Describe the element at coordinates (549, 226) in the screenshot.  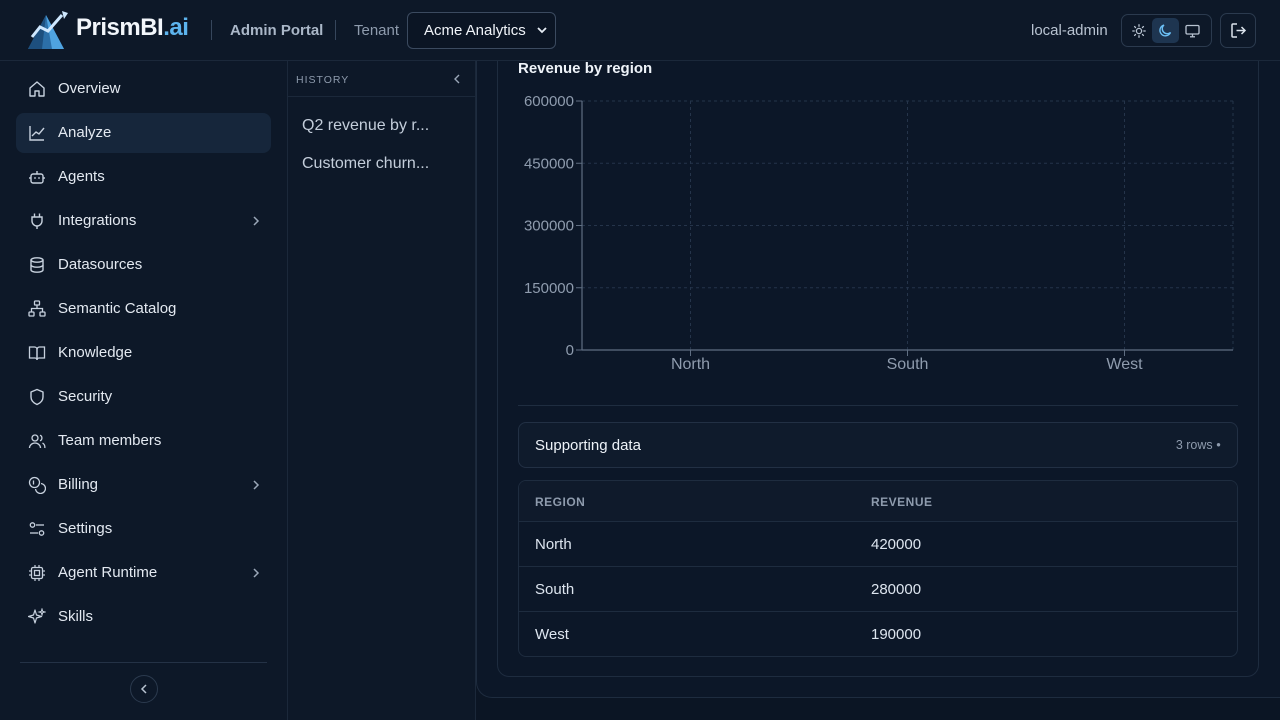
I see `y-tick-label: 300000` at that location.